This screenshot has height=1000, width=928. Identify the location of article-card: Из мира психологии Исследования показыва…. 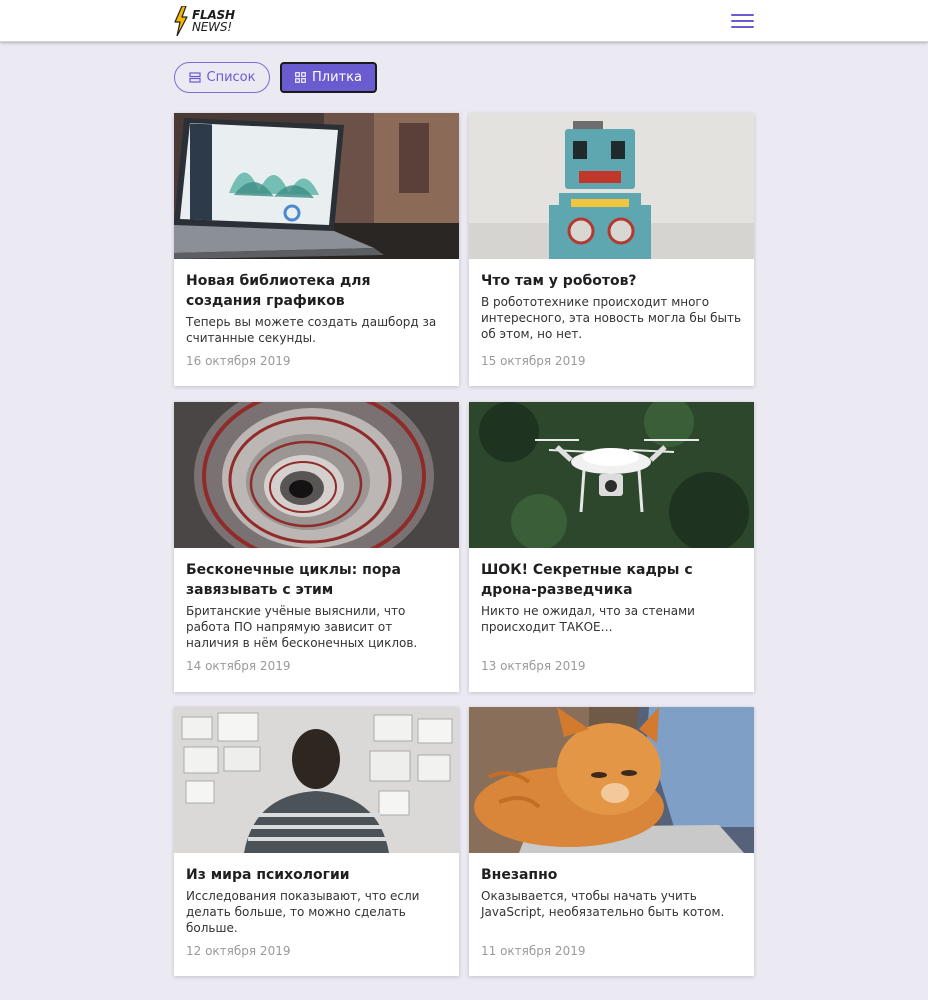
(316, 841).